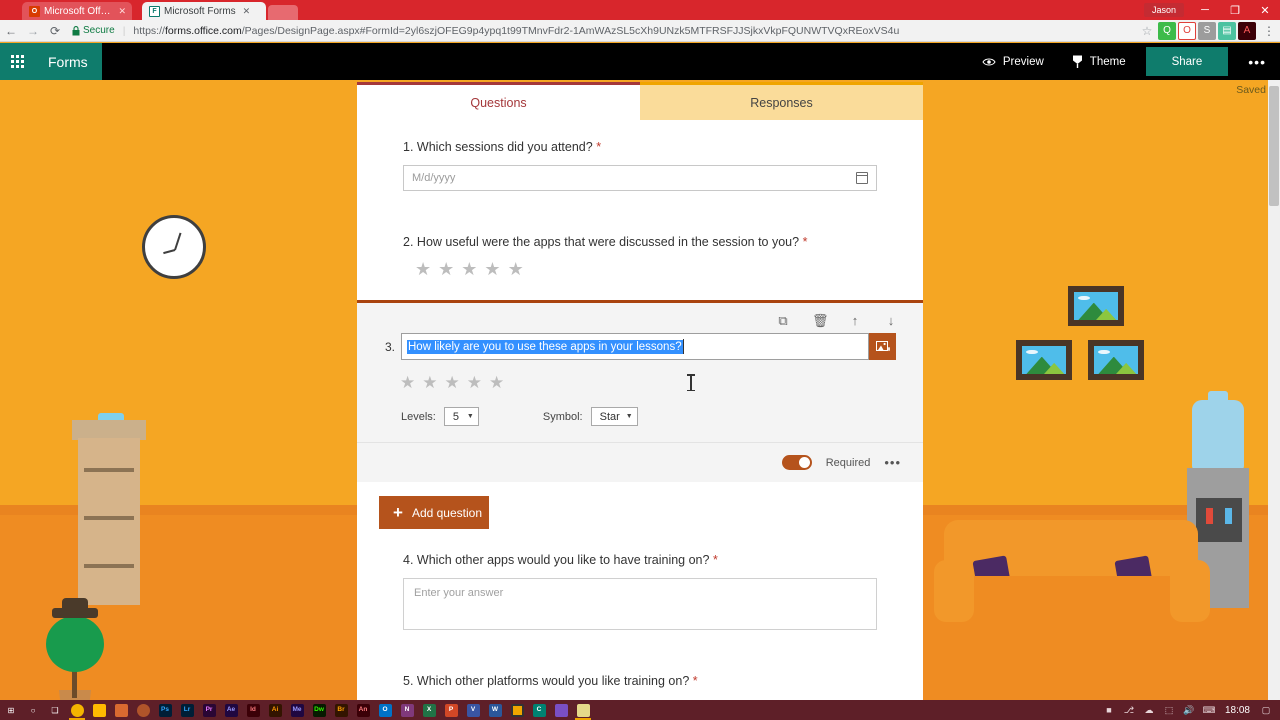 The image size is (1280, 720). Describe the element at coordinates (461, 416) in the screenshot. I see `levels-dropdown: 5 ▼` at that location.